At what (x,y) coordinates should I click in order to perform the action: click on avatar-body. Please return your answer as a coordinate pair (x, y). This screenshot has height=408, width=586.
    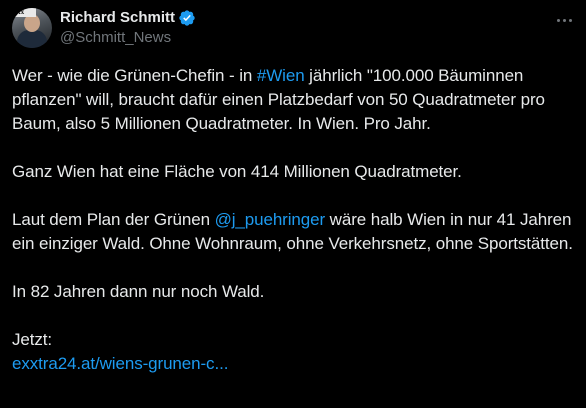
    Looking at the image, I should click on (32, 39).